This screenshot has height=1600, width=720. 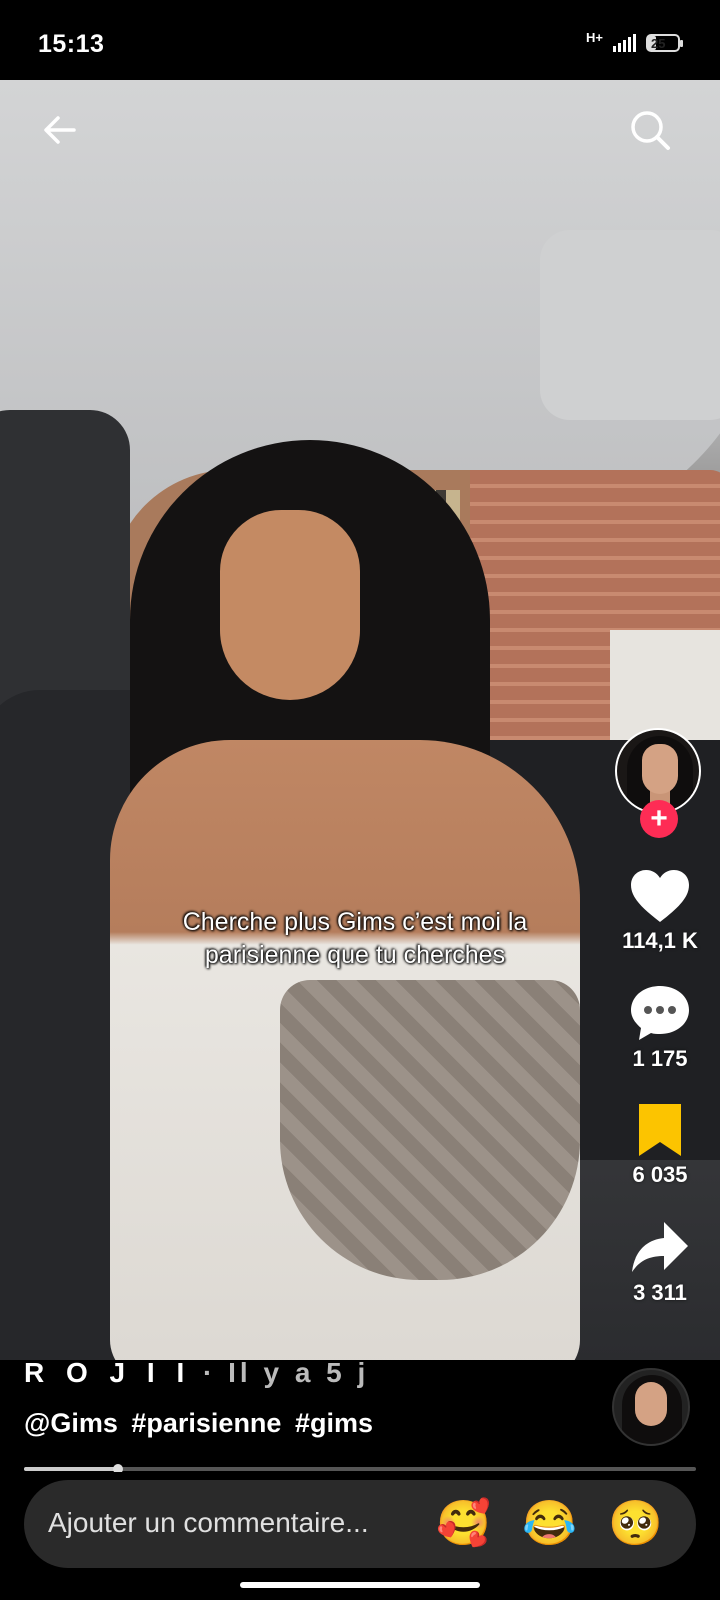 What do you see at coordinates (71, 1469) in the screenshot?
I see `progress-fill` at bounding box center [71, 1469].